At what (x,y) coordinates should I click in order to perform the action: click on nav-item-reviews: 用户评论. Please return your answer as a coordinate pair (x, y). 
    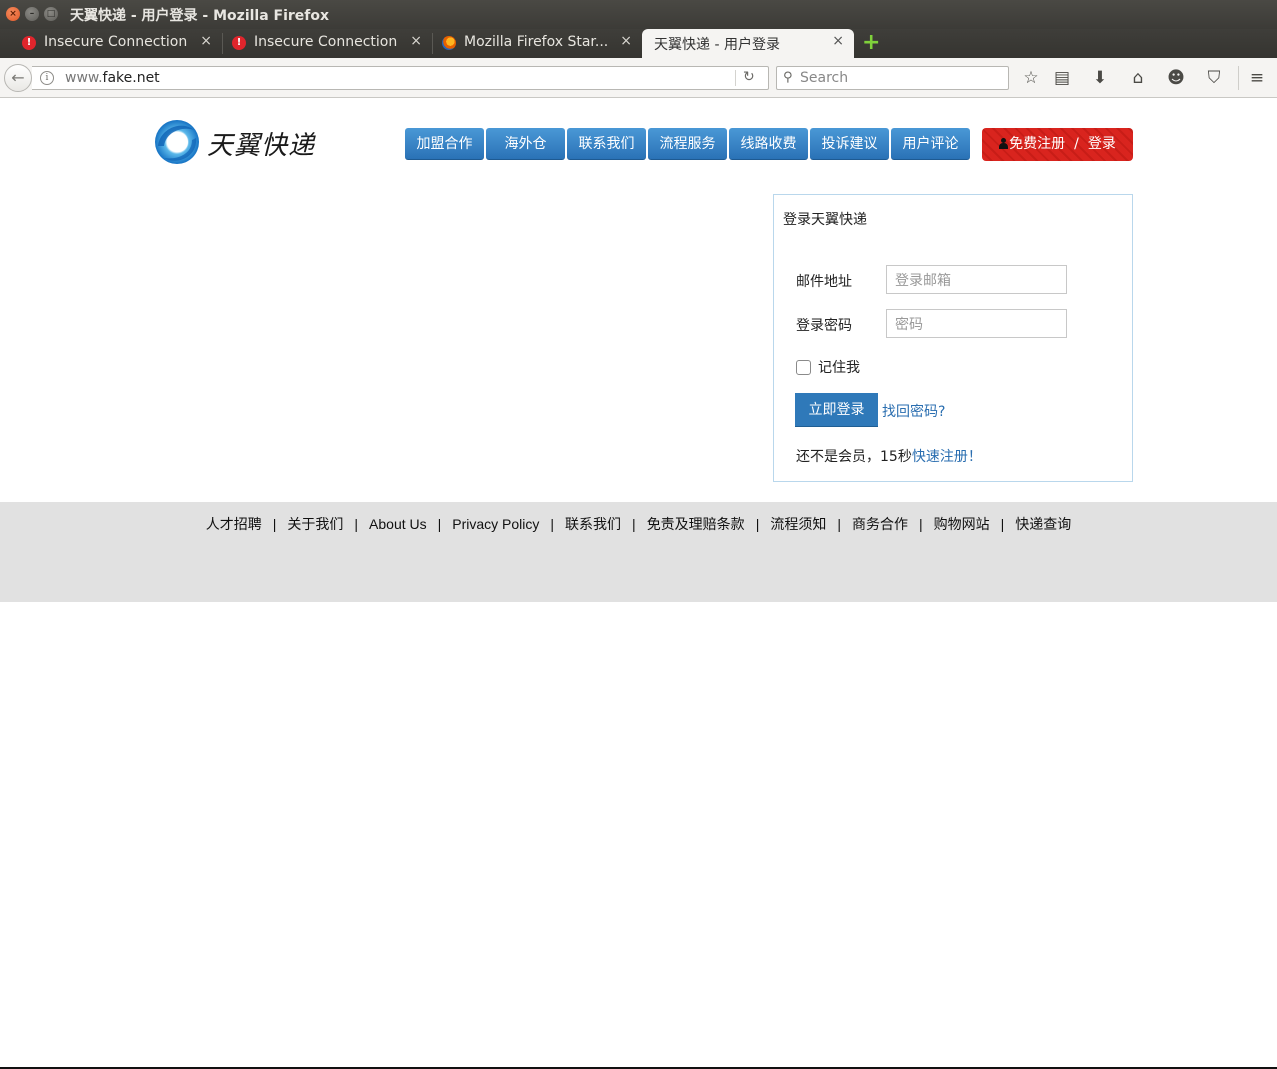
    Looking at the image, I should click on (930, 144).